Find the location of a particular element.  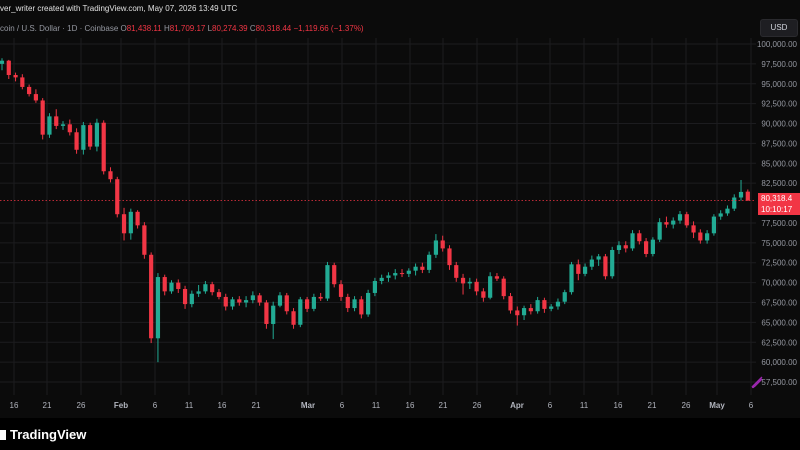

price-tick-label: 95,000.00 is located at coordinates (779, 84).